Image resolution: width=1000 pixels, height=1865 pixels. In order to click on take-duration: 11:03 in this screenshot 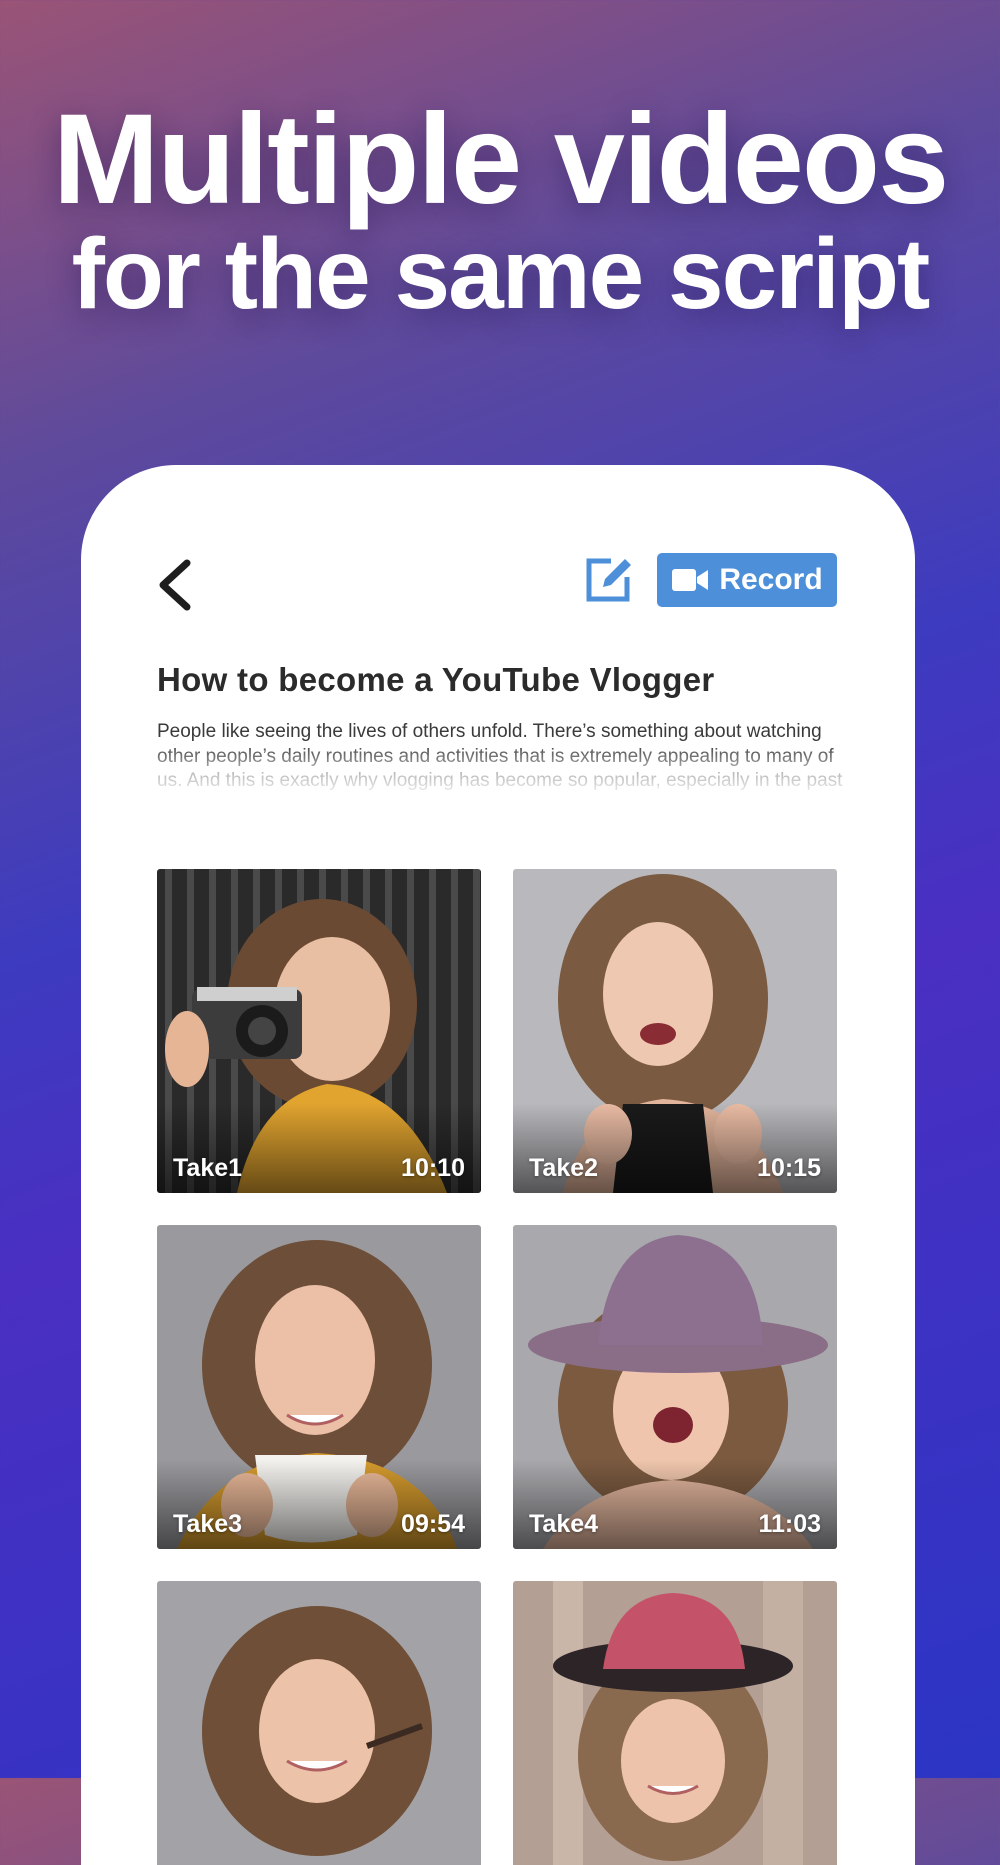, I will do `click(789, 1524)`.